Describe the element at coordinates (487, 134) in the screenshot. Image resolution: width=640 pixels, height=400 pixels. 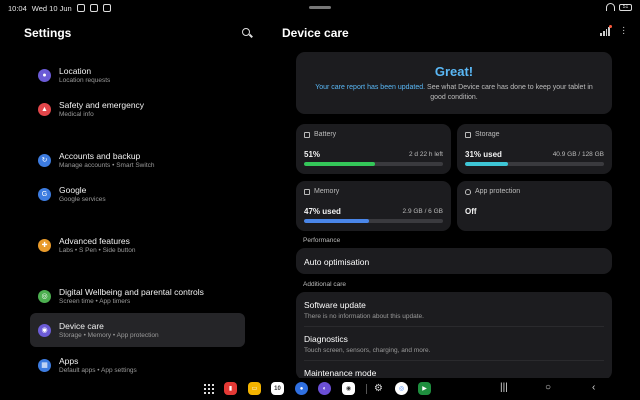
I see `storage-label: Storage` at that location.